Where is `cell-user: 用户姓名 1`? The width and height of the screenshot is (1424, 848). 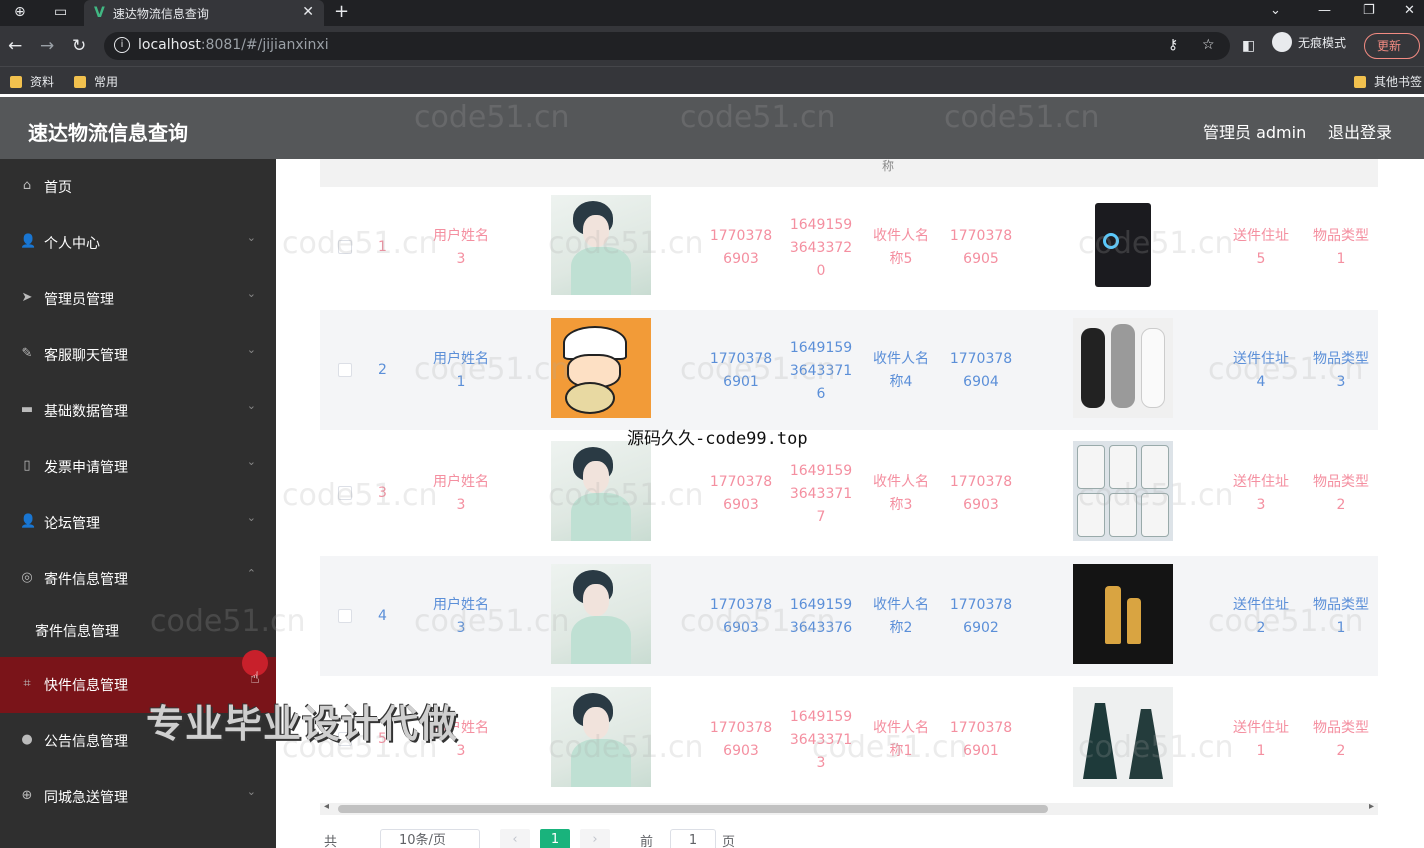
cell-user: 用户姓名 1 is located at coordinates (461, 370).